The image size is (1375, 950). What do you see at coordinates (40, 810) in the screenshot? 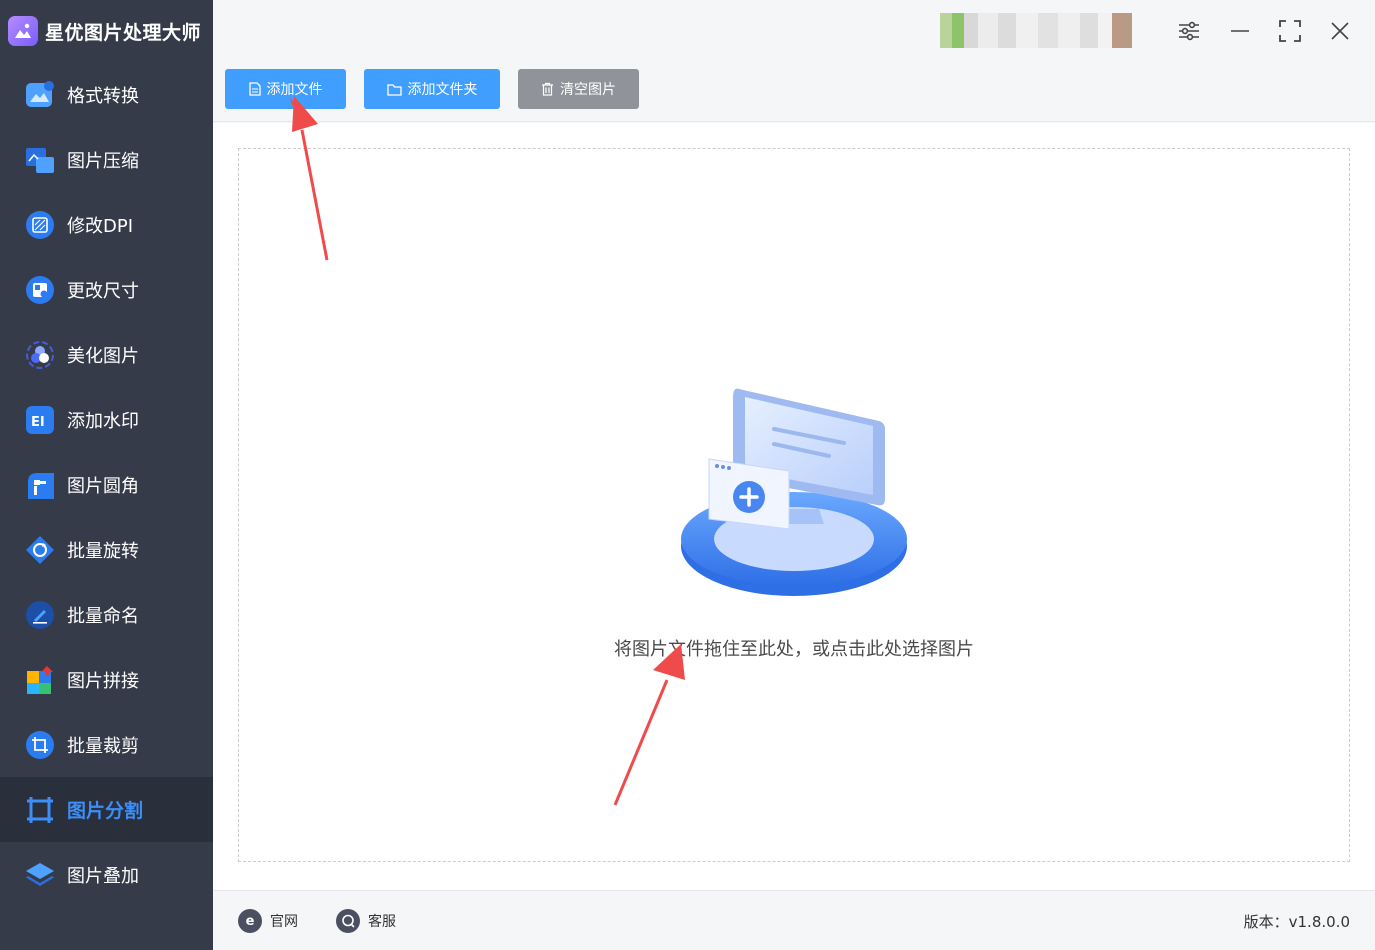
I see `split-icon` at bounding box center [40, 810].